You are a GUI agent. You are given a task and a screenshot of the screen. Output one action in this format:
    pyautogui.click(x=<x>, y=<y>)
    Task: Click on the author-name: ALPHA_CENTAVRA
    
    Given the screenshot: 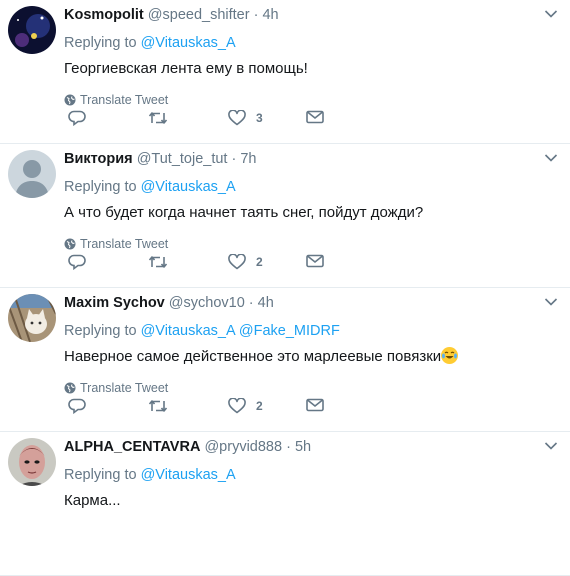 What is the action you would take?
    pyautogui.click(x=132, y=447)
    